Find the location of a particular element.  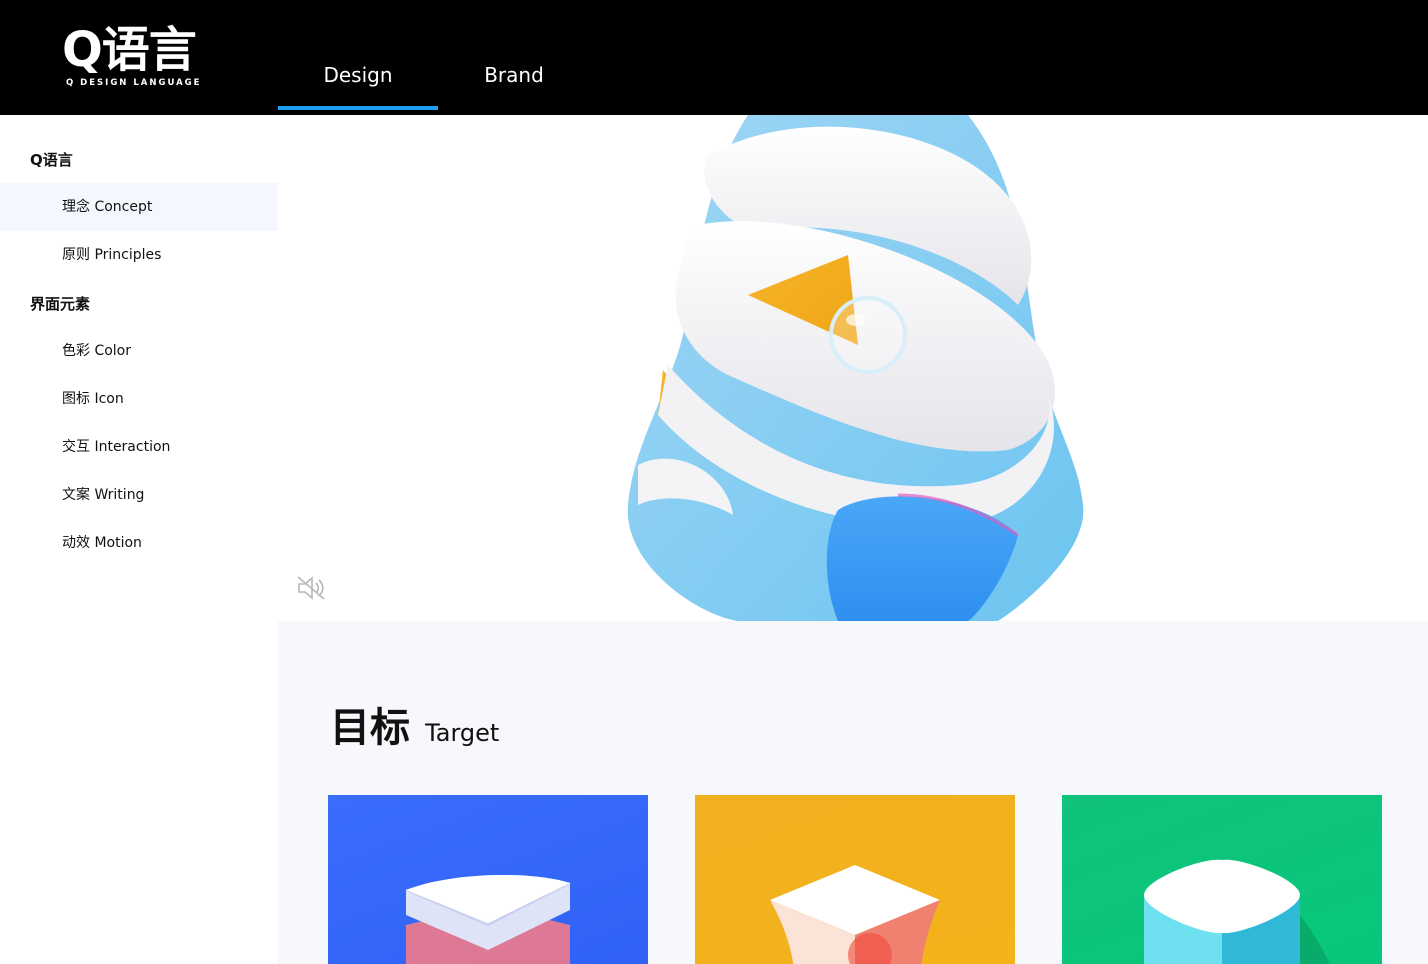

sidebar-item-interaction: 交互 Interaction is located at coordinates (139, 447).